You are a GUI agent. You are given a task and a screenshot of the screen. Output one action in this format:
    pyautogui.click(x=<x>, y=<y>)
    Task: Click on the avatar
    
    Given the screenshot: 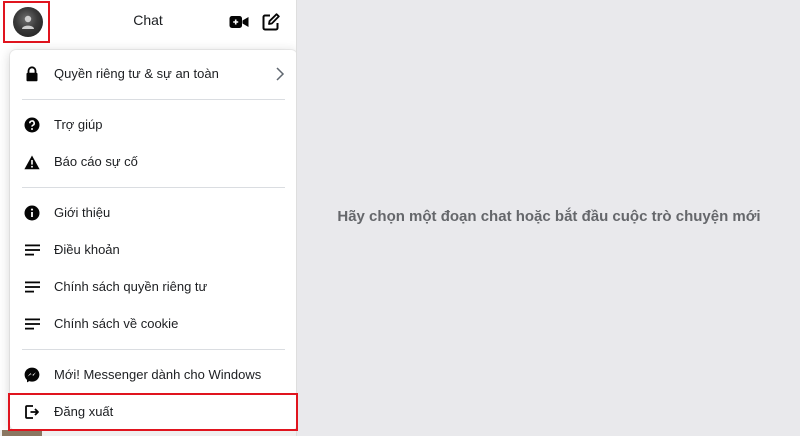 What is the action you would take?
    pyautogui.click(x=28, y=22)
    